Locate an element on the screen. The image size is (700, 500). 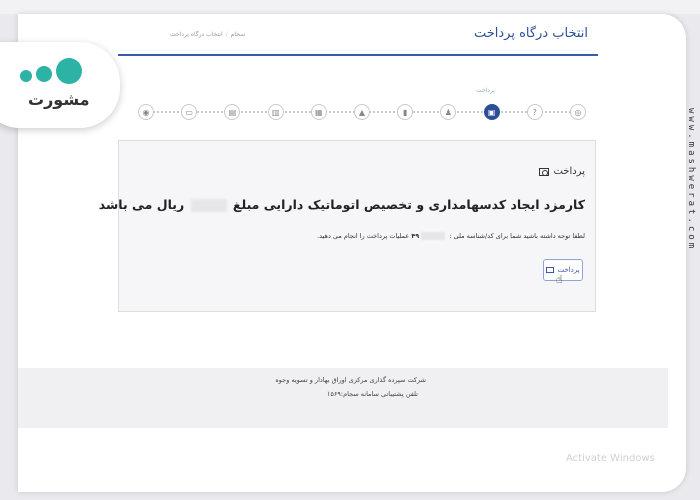
step-active-label: پرداخت is located at coordinates (485, 90).